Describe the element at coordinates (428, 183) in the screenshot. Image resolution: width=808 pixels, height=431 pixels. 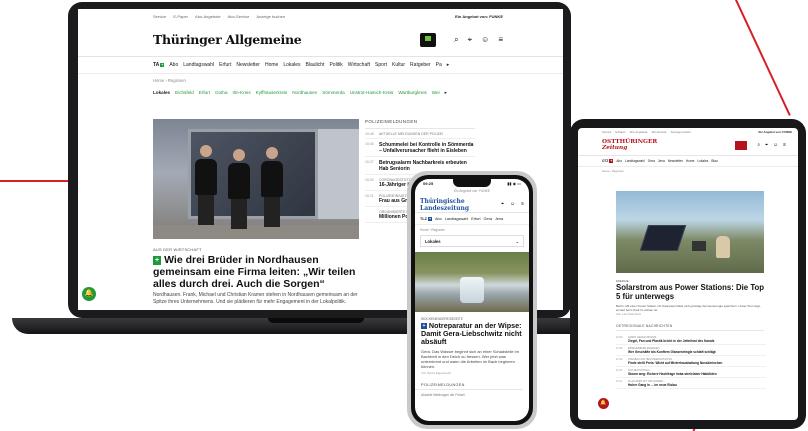
I see `status-time: 09:25` at that location.